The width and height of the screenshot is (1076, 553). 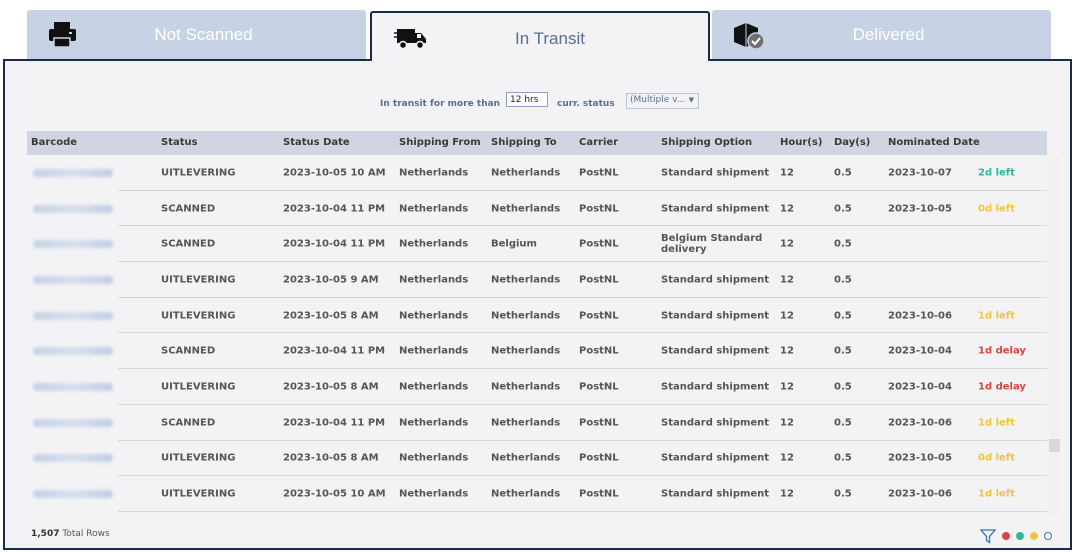 What do you see at coordinates (1034, 536) in the screenshot?
I see `yellow-dot` at bounding box center [1034, 536].